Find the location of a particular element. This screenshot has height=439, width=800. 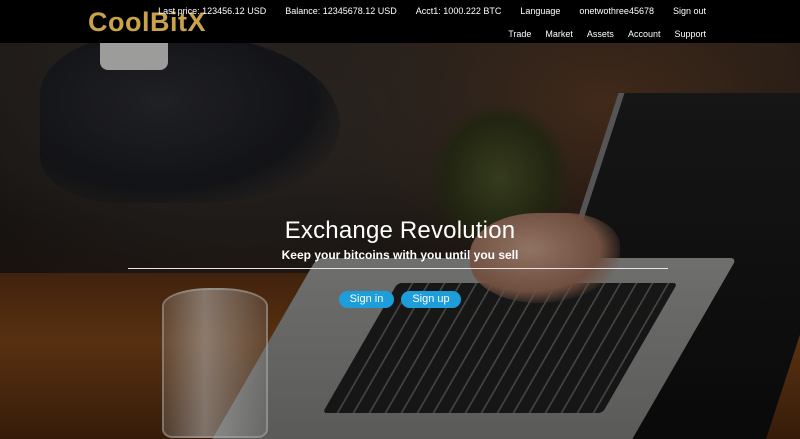

nav-market: Market is located at coordinates (559, 34).